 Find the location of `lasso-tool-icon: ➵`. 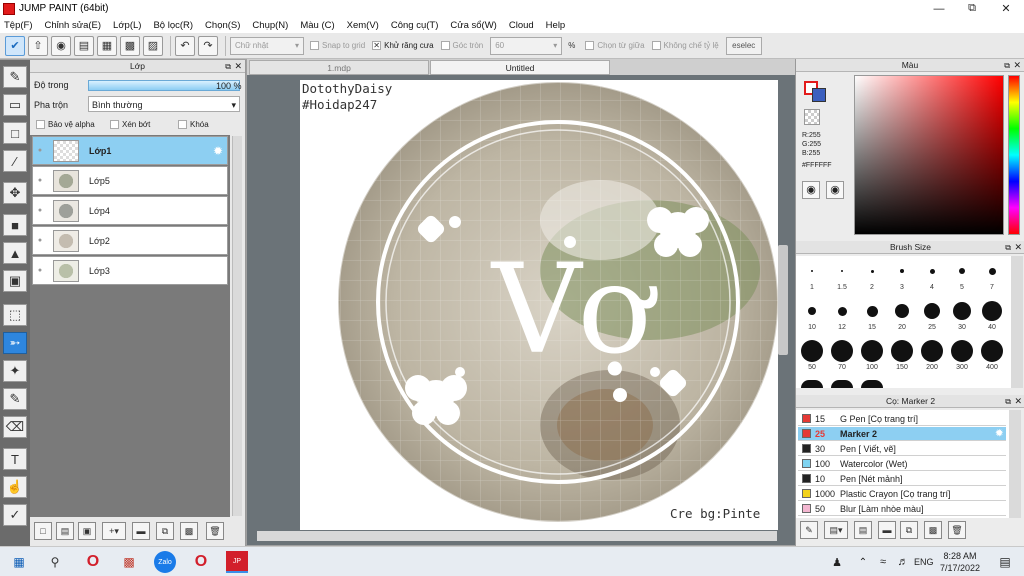

lasso-tool-icon: ➵ is located at coordinates (15, 343).